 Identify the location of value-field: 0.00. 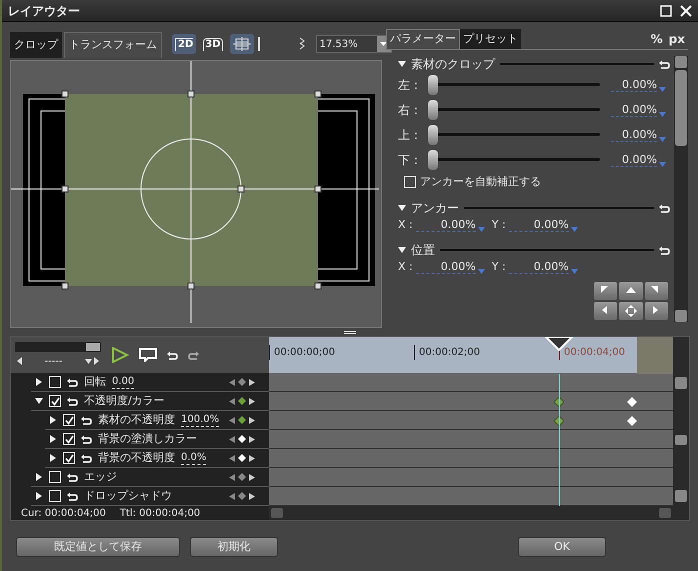
(123, 382).